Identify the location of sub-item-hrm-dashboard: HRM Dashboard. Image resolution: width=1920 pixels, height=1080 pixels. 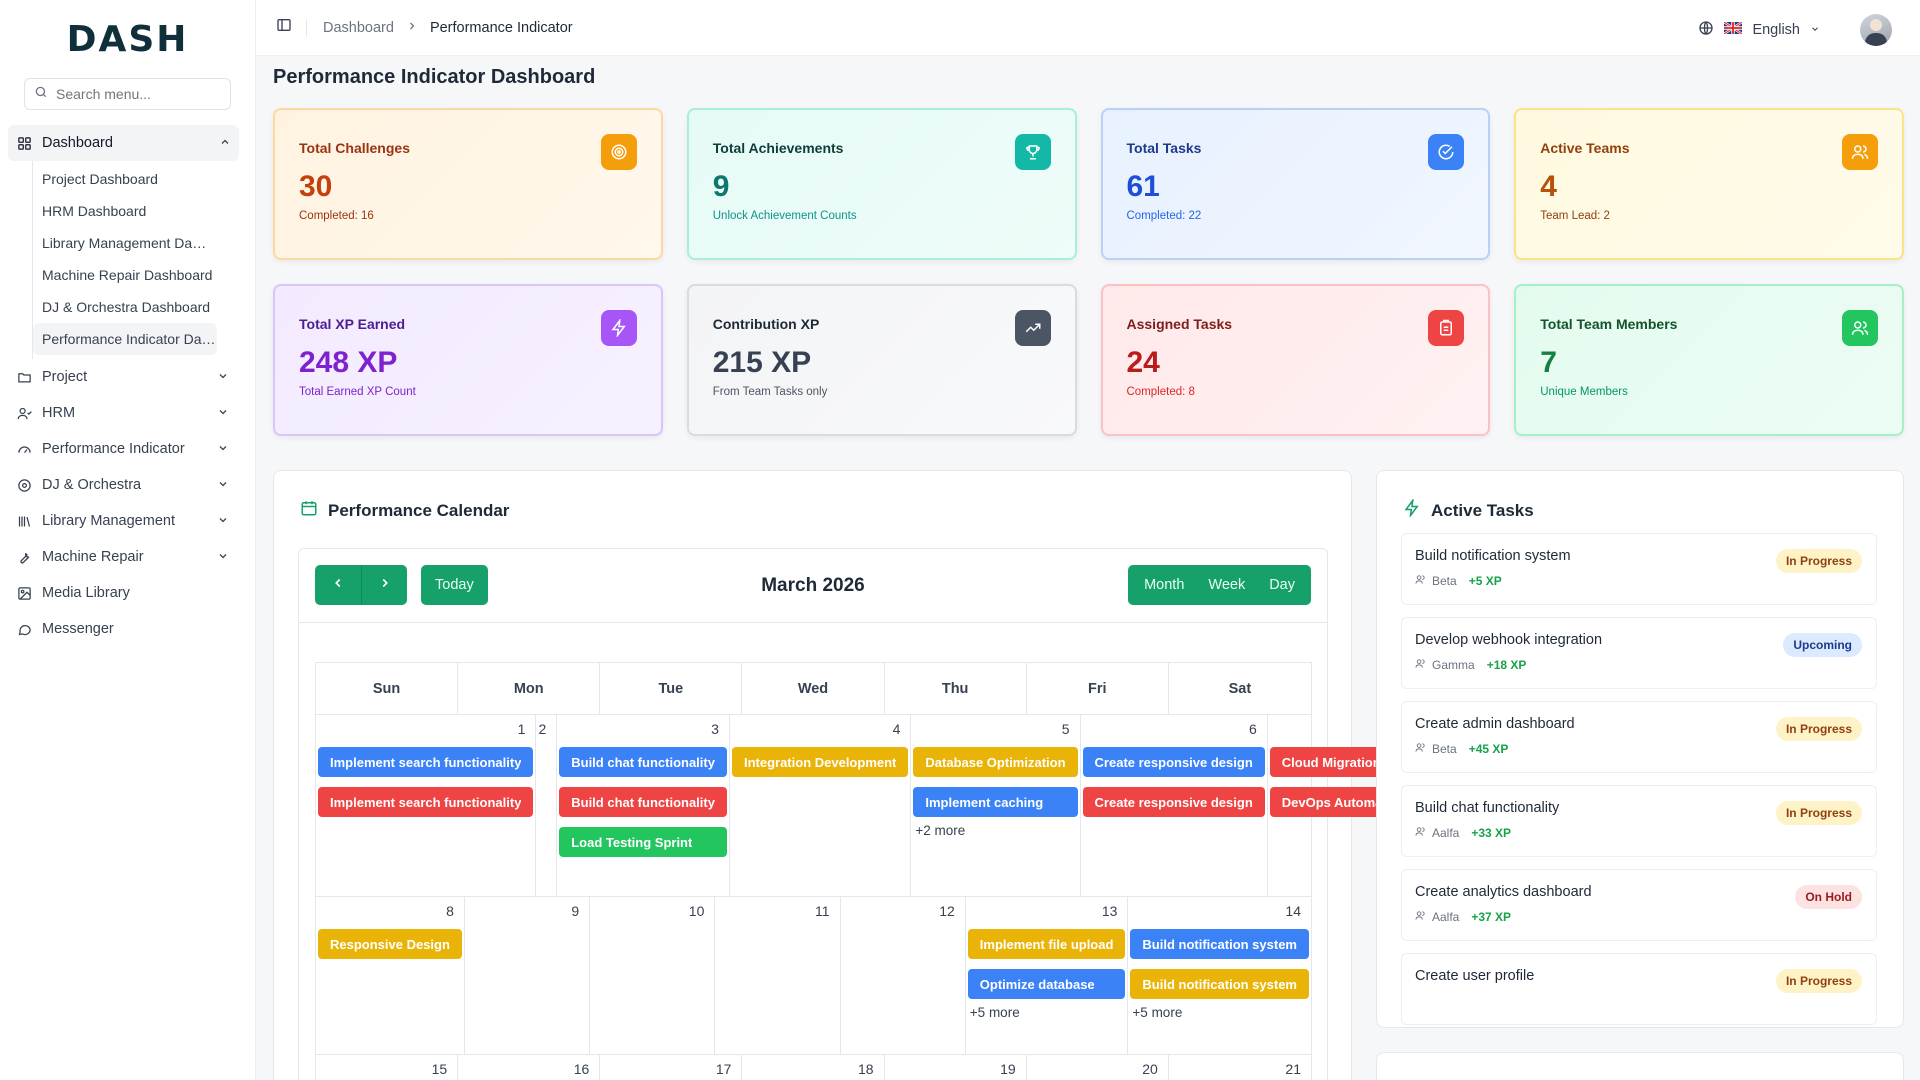
(123, 211).